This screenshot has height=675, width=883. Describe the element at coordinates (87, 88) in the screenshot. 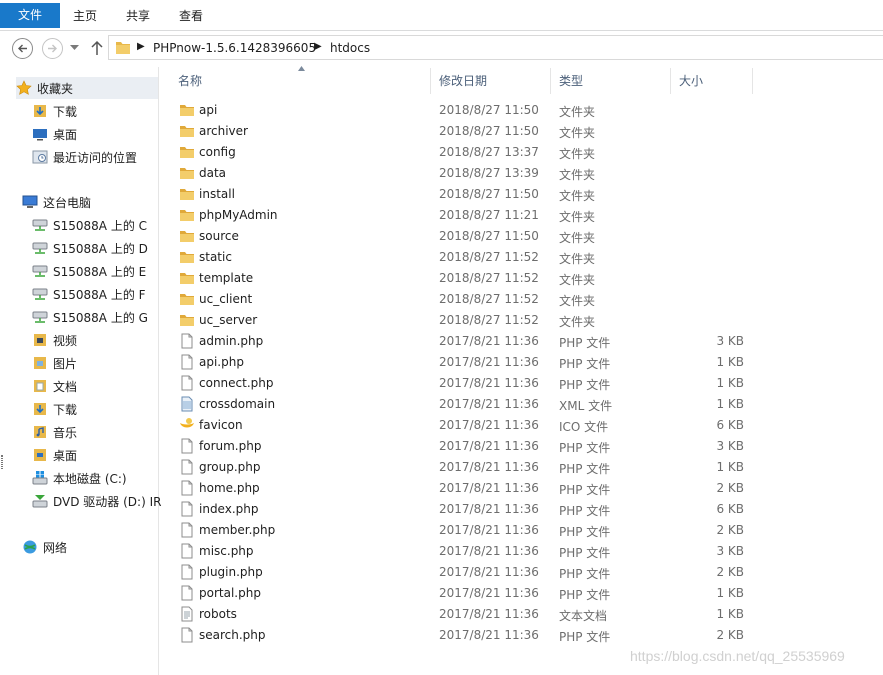

I see `nav-favorites: 收藏夹` at that location.